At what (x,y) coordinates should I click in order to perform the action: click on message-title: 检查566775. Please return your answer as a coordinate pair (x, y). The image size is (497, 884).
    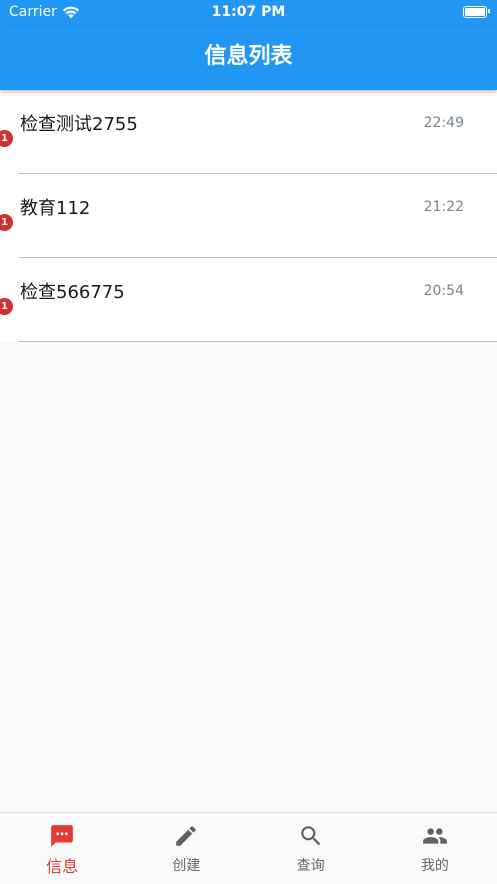
    Looking at the image, I should click on (72, 292).